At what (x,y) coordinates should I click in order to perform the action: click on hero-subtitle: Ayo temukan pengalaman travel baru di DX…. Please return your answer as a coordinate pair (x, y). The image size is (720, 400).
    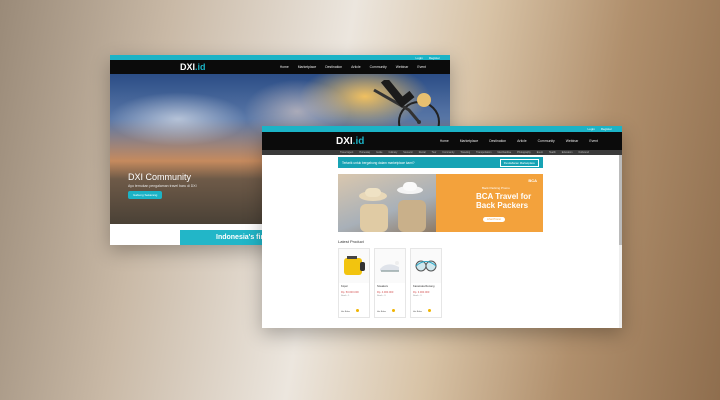
    Looking at the image, I should click on (162, 186).